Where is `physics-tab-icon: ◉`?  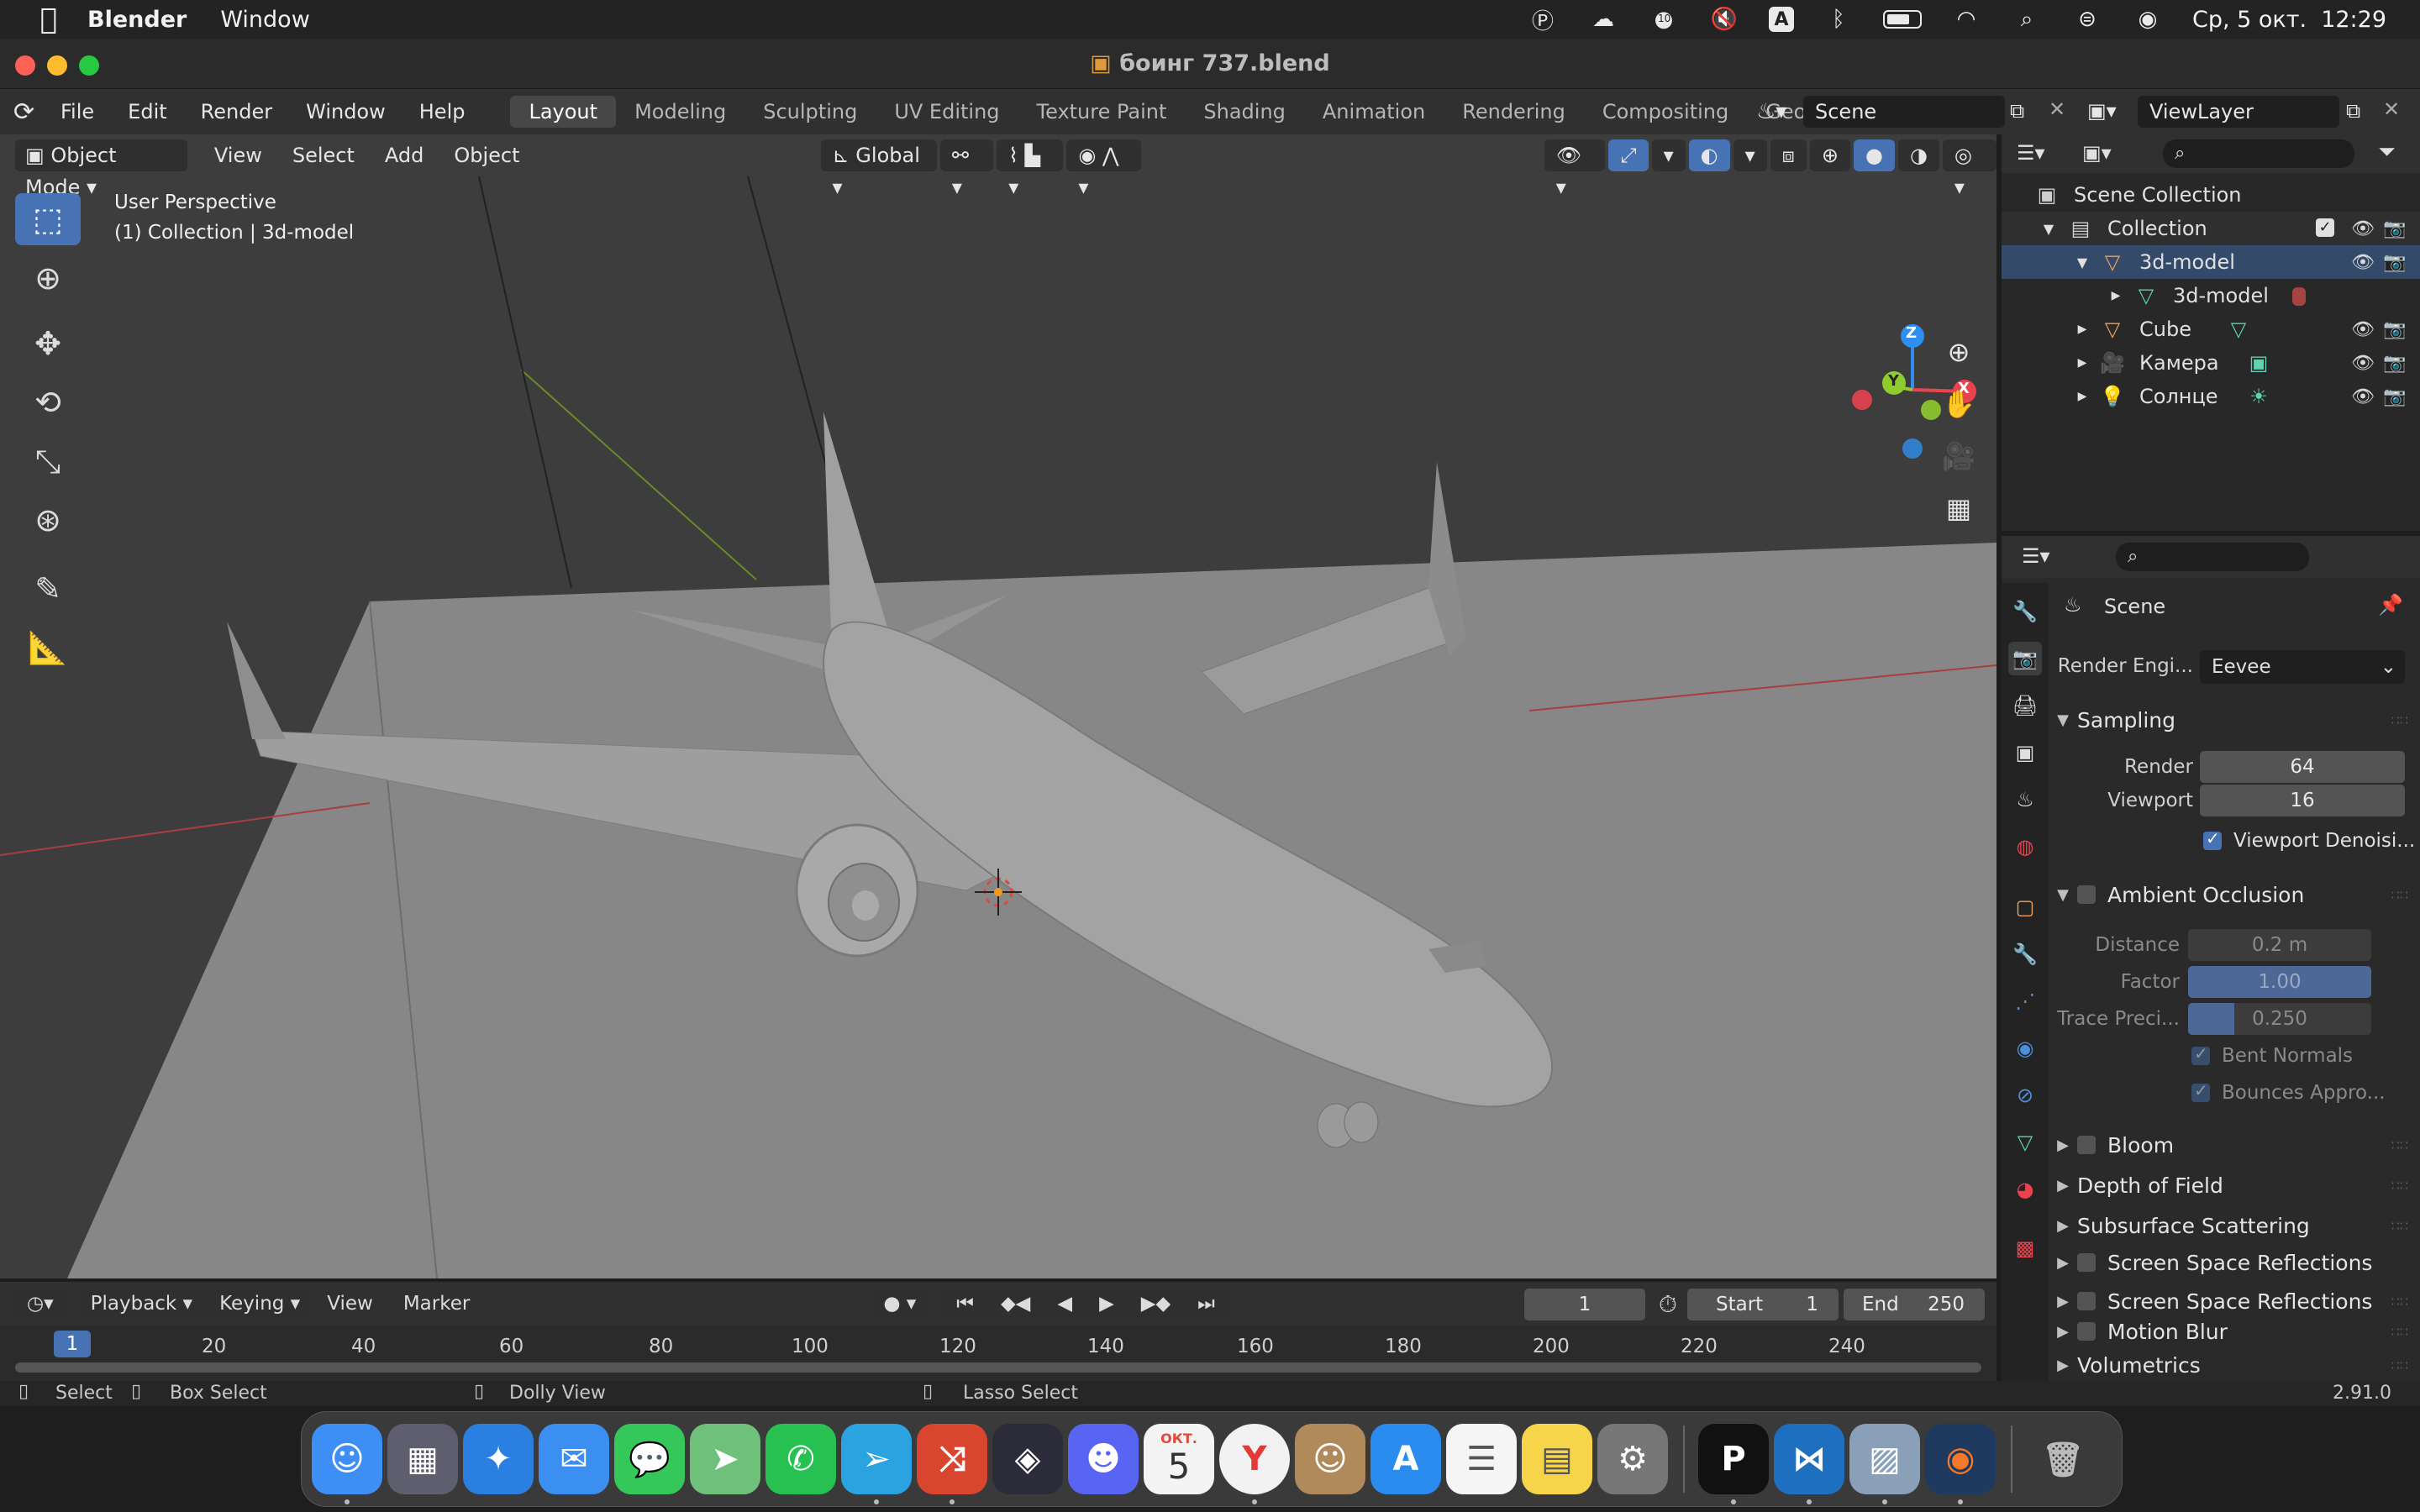 physics-tab-icon: ◉ is located at coordinates (2025, 1048).